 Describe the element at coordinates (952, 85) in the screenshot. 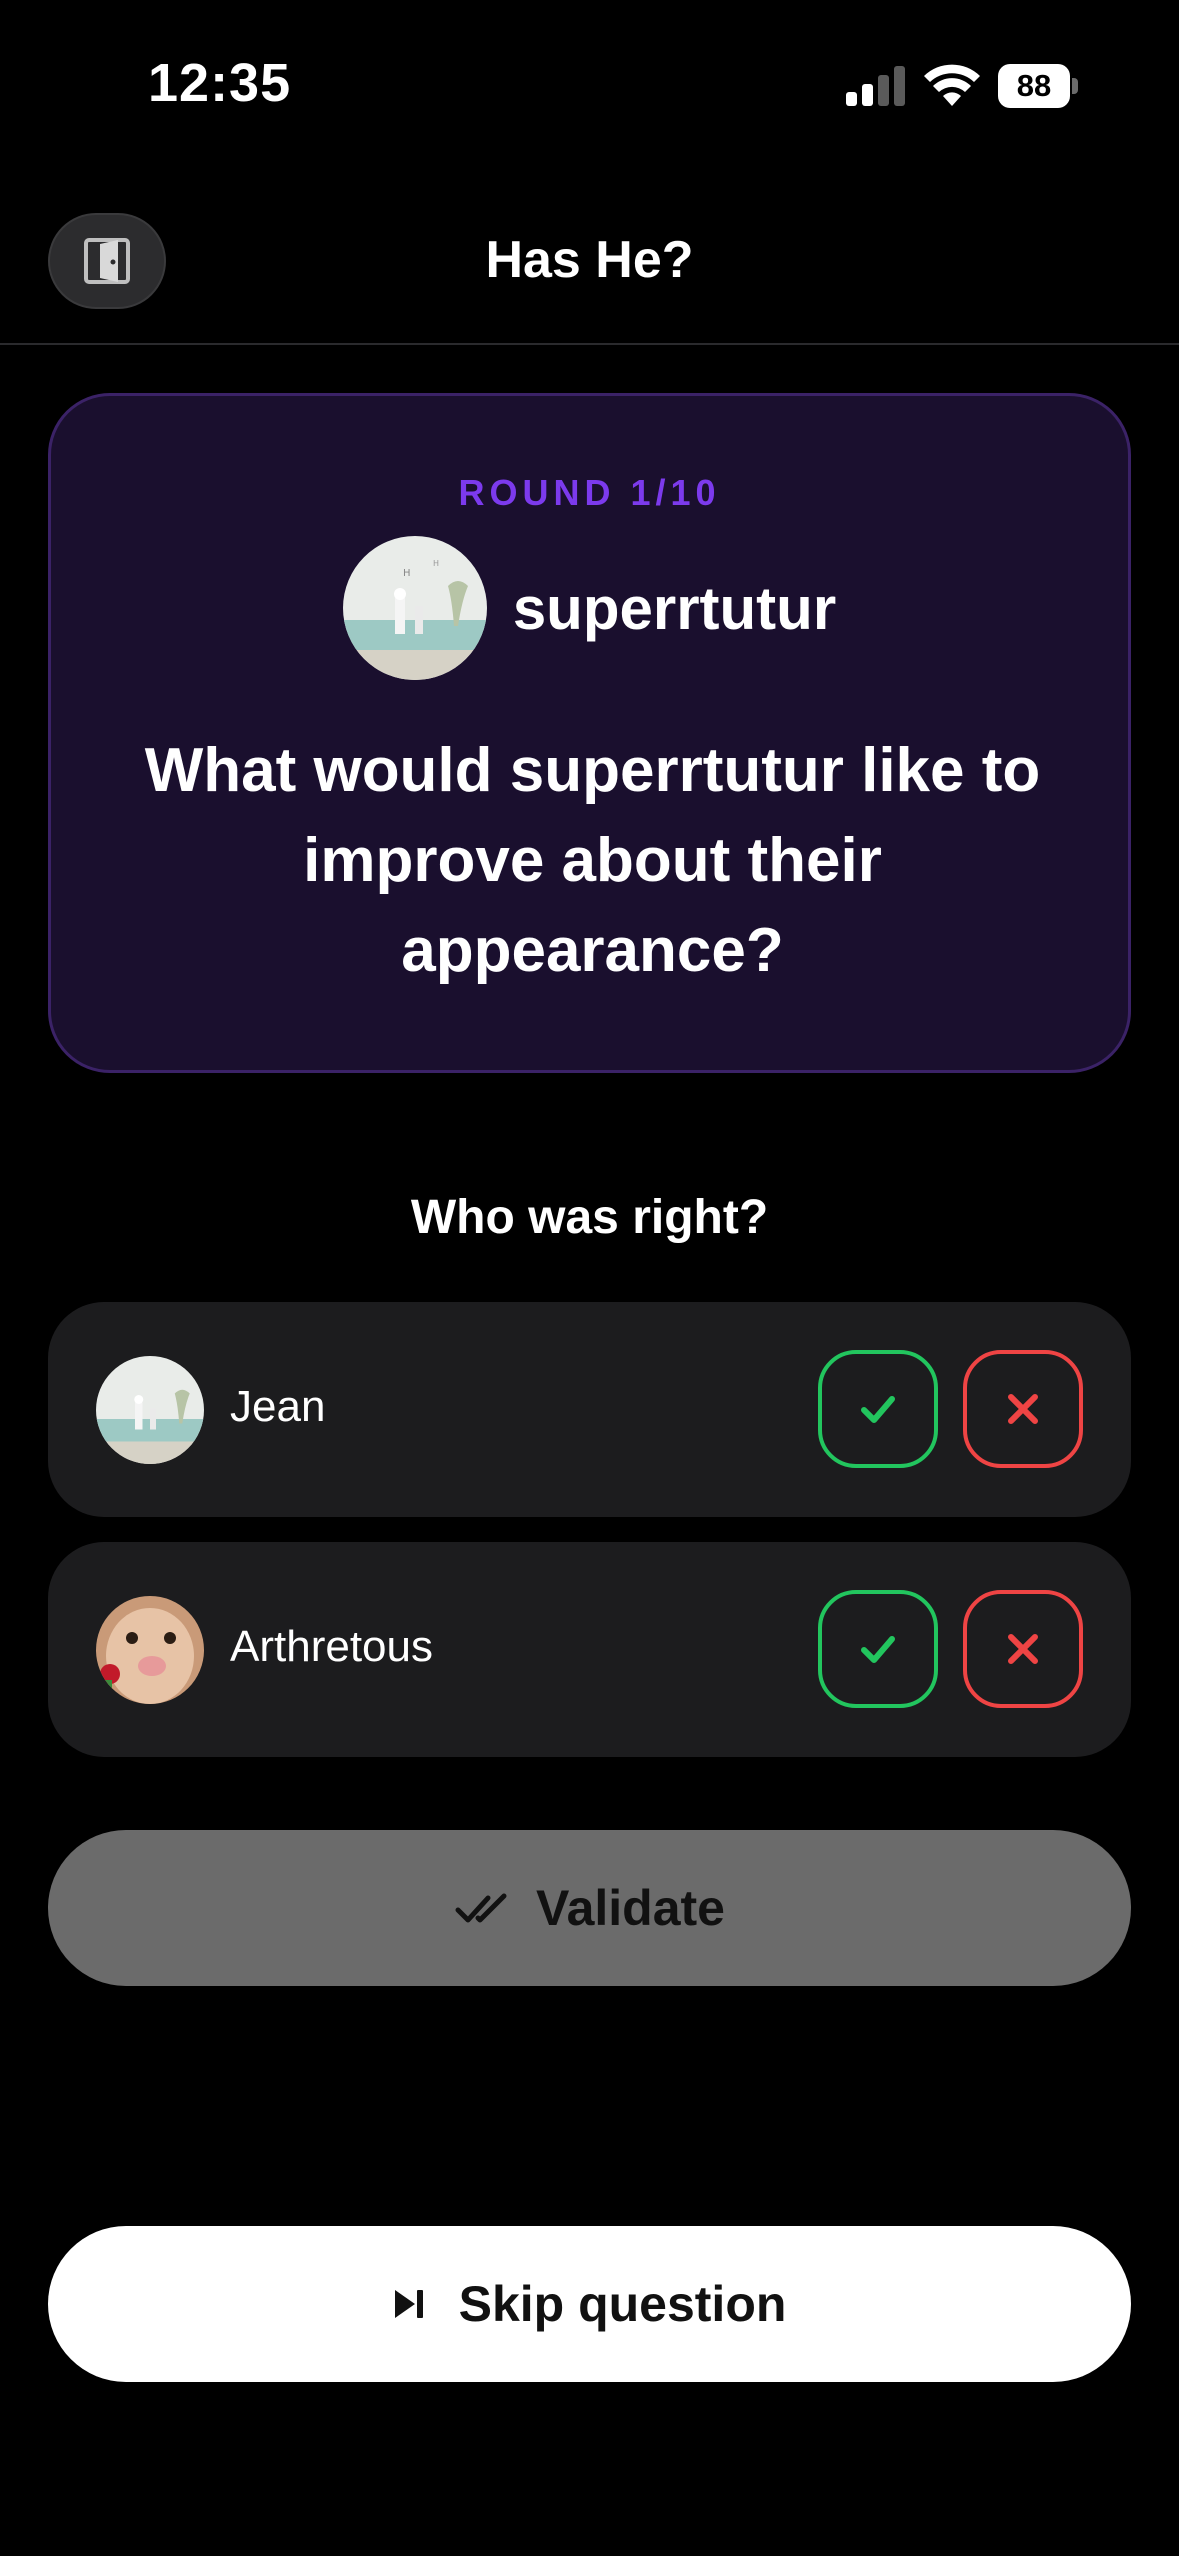

I see `wifi-icon` at that location.